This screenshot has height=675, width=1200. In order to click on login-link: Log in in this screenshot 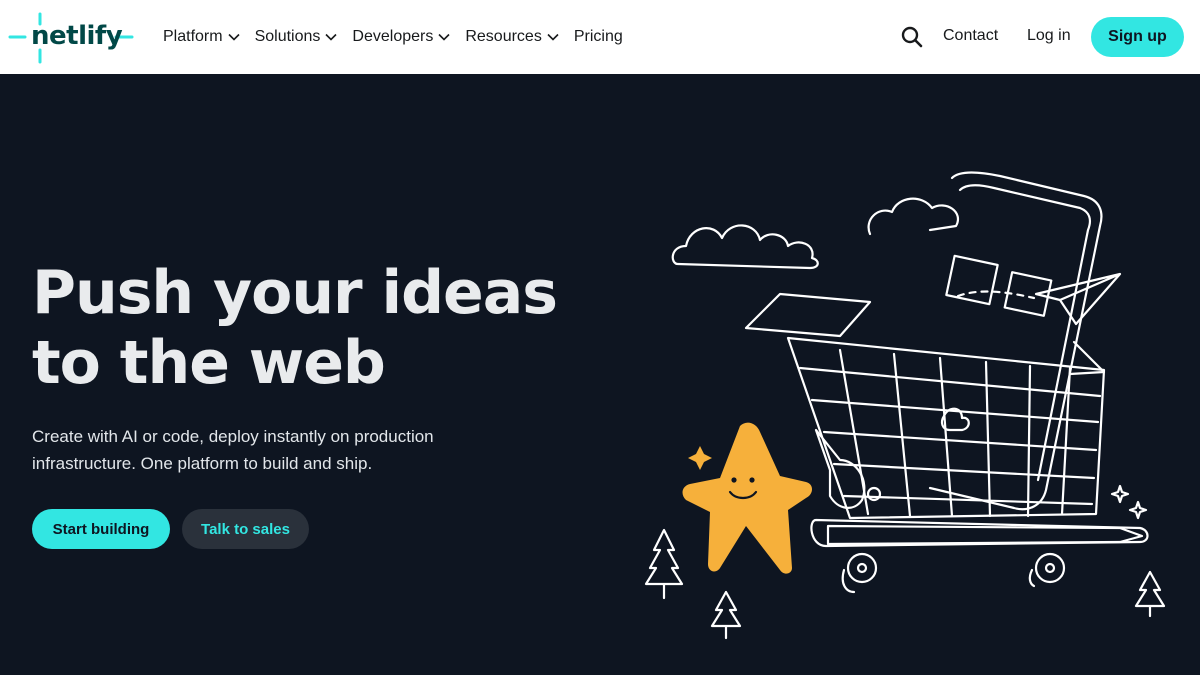, I will do `click(1049, 36)`.